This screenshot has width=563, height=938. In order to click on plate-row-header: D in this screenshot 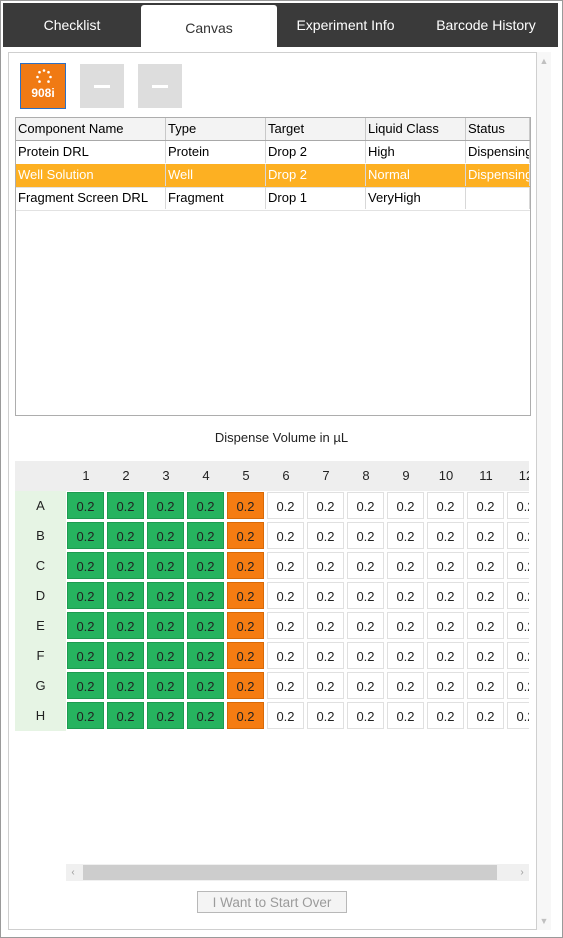, I will do `click(40, 596)`.